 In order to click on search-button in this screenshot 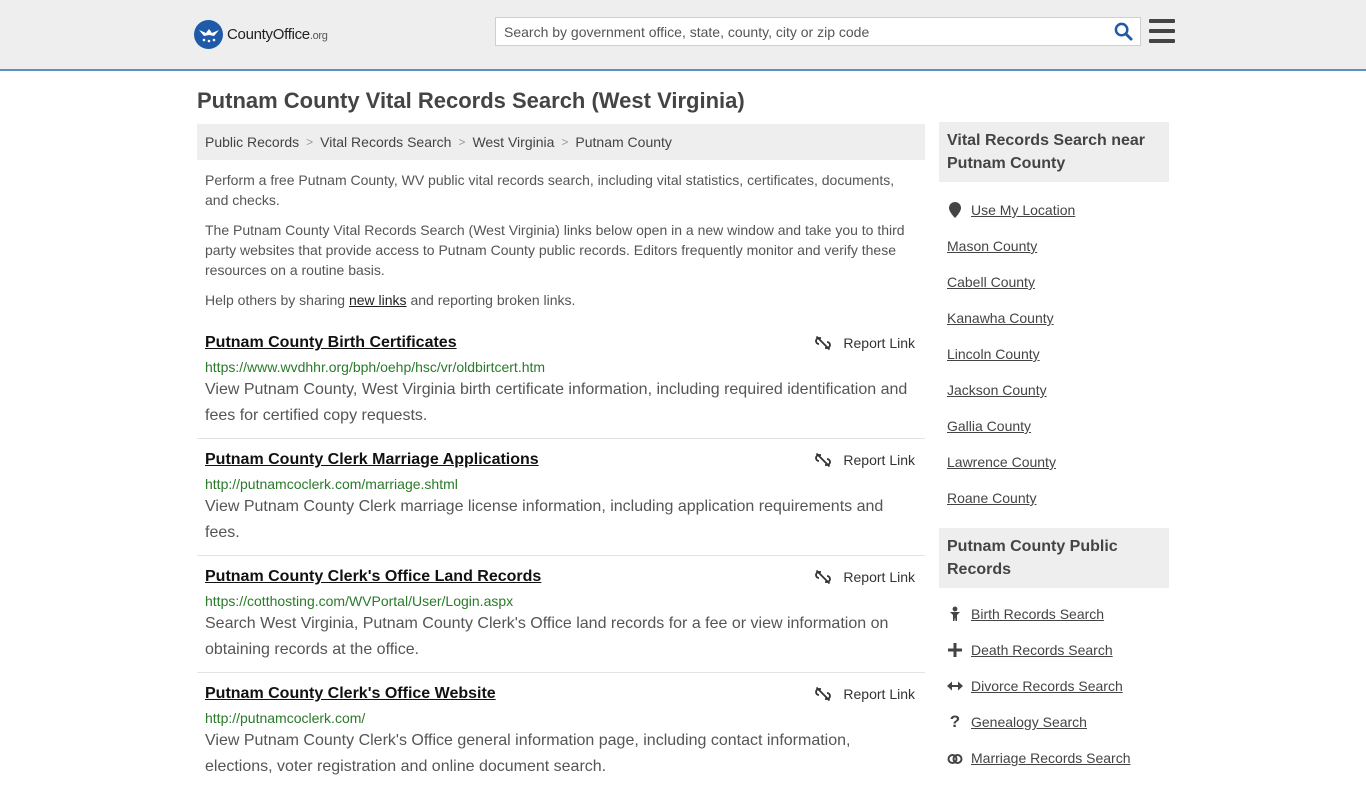, I will do `click(1123, 31)`.